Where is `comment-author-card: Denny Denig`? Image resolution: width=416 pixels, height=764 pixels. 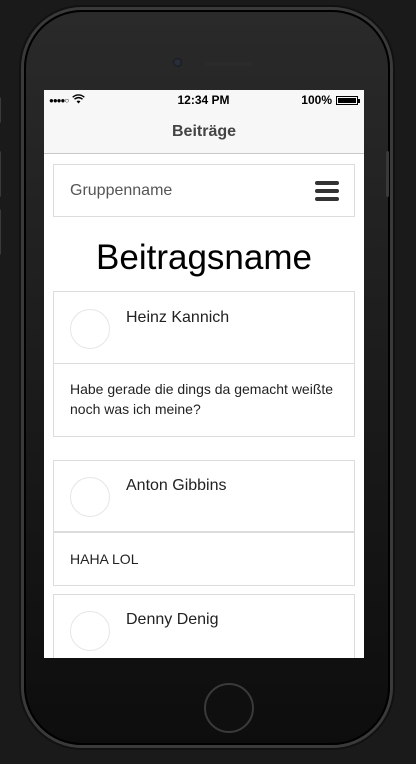
comment-author-card: Denny Denig is located at coordinates (204, 626).